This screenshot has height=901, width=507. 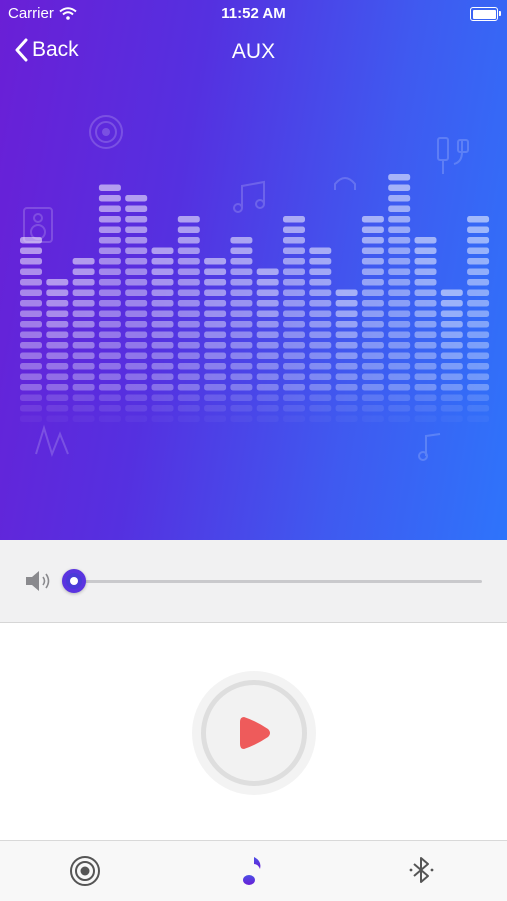 I want to click on tab-bluetooth, so click(x=422, y=871).